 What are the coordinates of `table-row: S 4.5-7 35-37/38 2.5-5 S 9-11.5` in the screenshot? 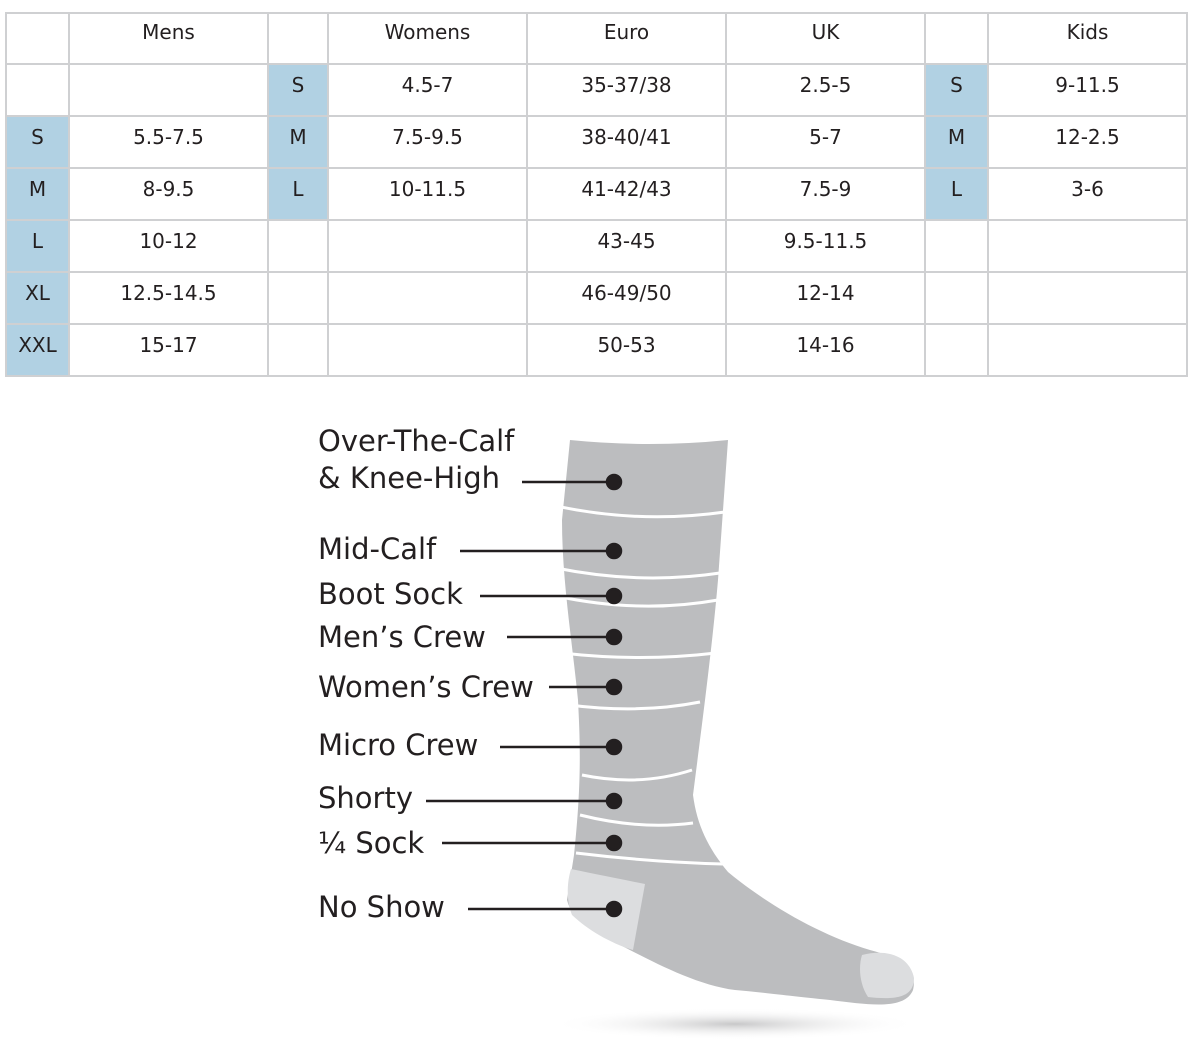 It's located at (596, 90).